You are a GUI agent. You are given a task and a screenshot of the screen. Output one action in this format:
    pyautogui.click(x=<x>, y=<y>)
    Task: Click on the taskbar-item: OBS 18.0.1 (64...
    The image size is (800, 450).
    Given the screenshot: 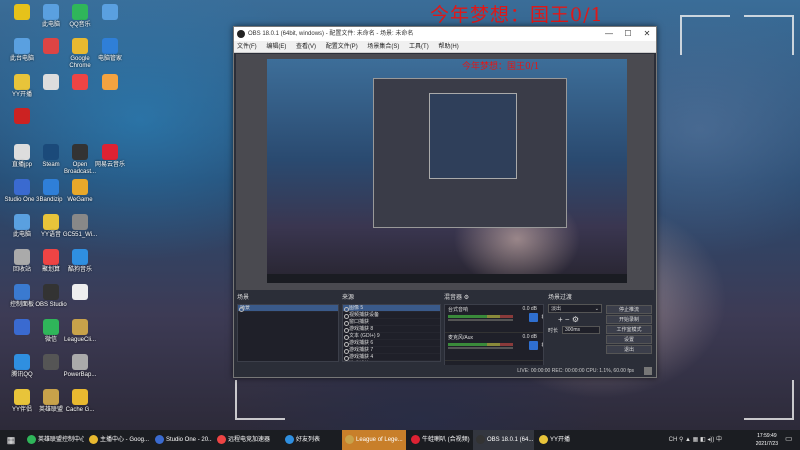 What is the action you would take?
    pyautogui.click(x=503, y=440)
    